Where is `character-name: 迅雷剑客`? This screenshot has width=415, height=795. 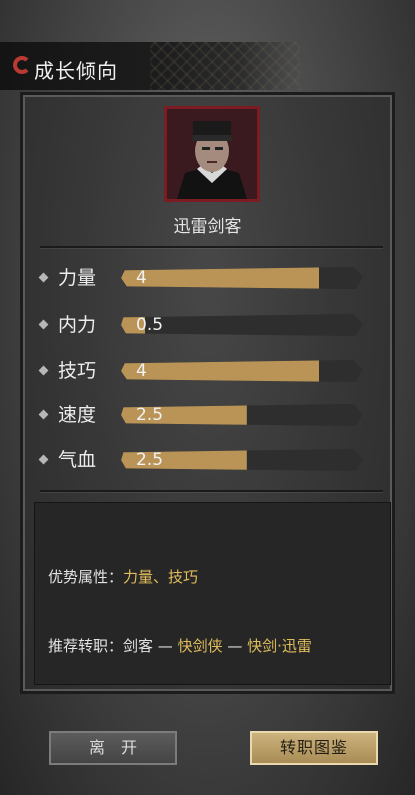 character-name: 迅雷剑客 is located at coordinates (207, 227).